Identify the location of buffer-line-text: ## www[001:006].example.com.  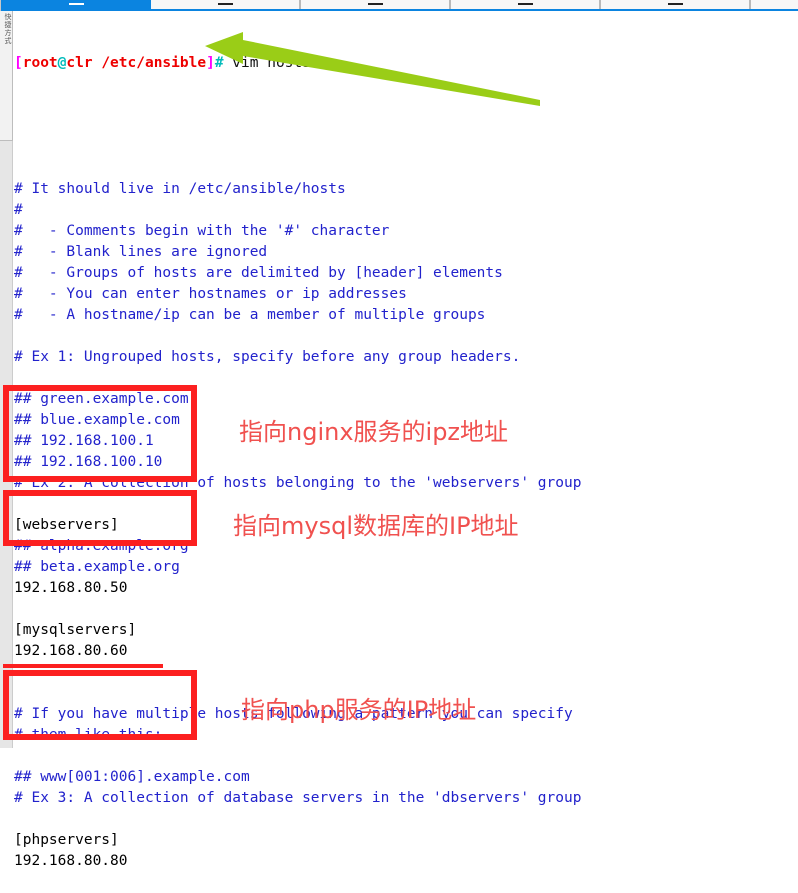
(132, 777).